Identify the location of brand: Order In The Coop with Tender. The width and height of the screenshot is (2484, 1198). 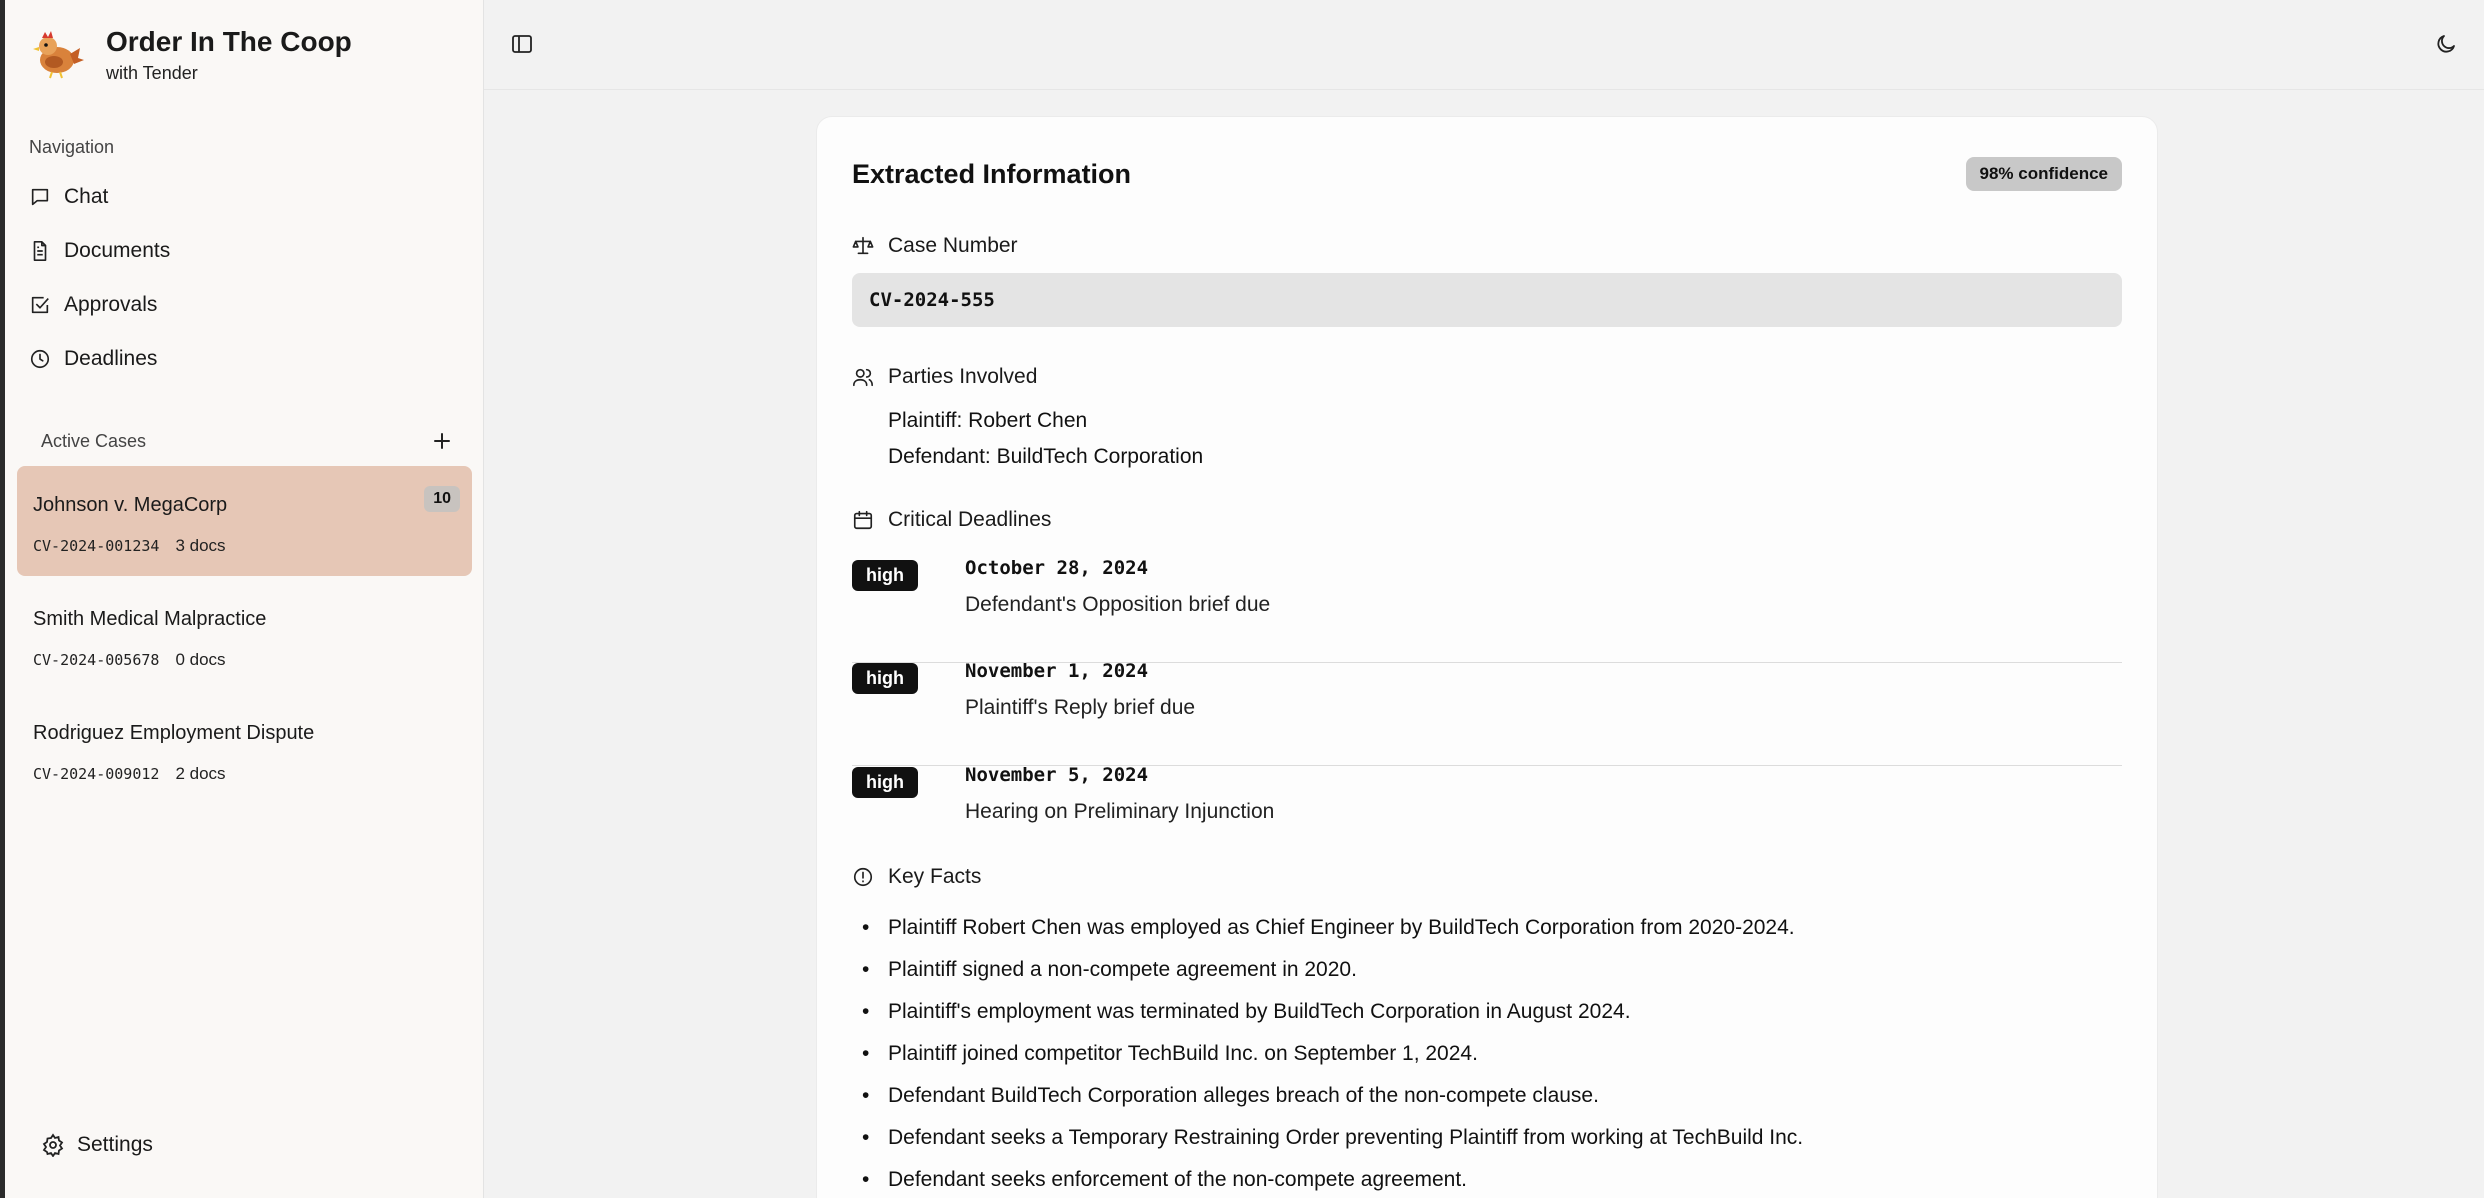
(191, 54).